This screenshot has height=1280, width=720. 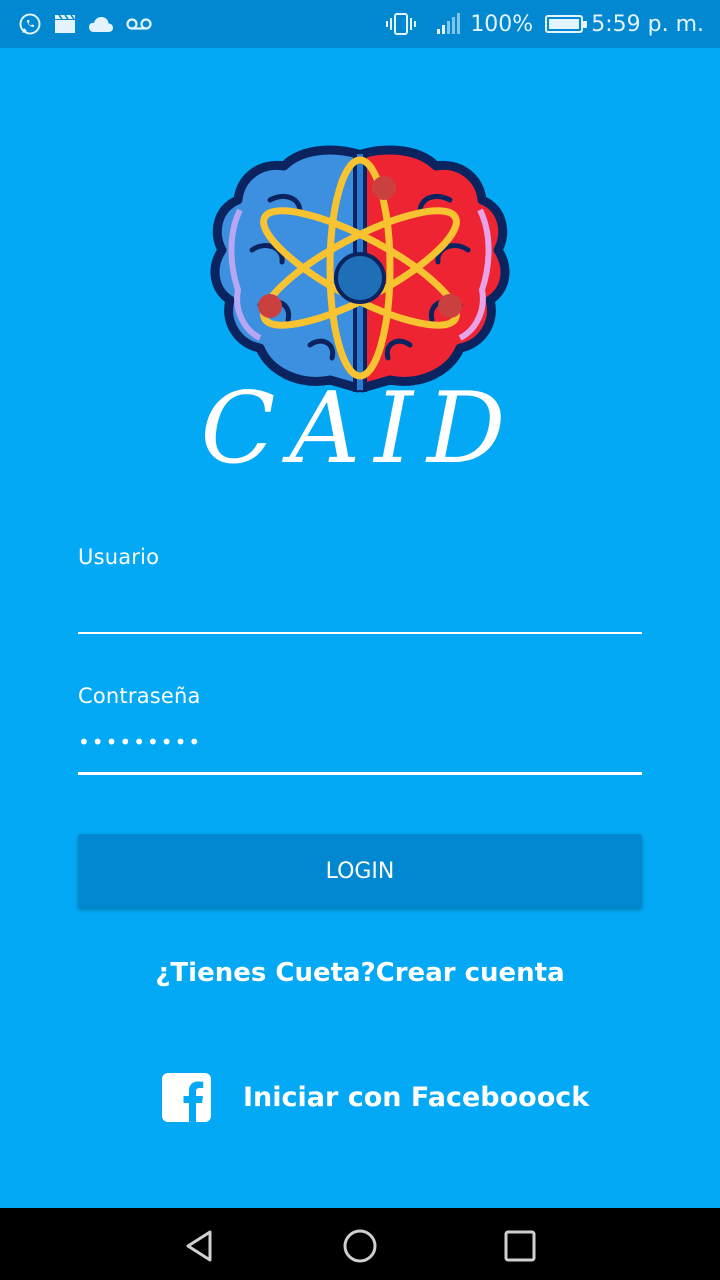 What do you see at coordinates (139, 24) in the screenshot?
I see `voicemail-icon` at bounding box center [139, 24].